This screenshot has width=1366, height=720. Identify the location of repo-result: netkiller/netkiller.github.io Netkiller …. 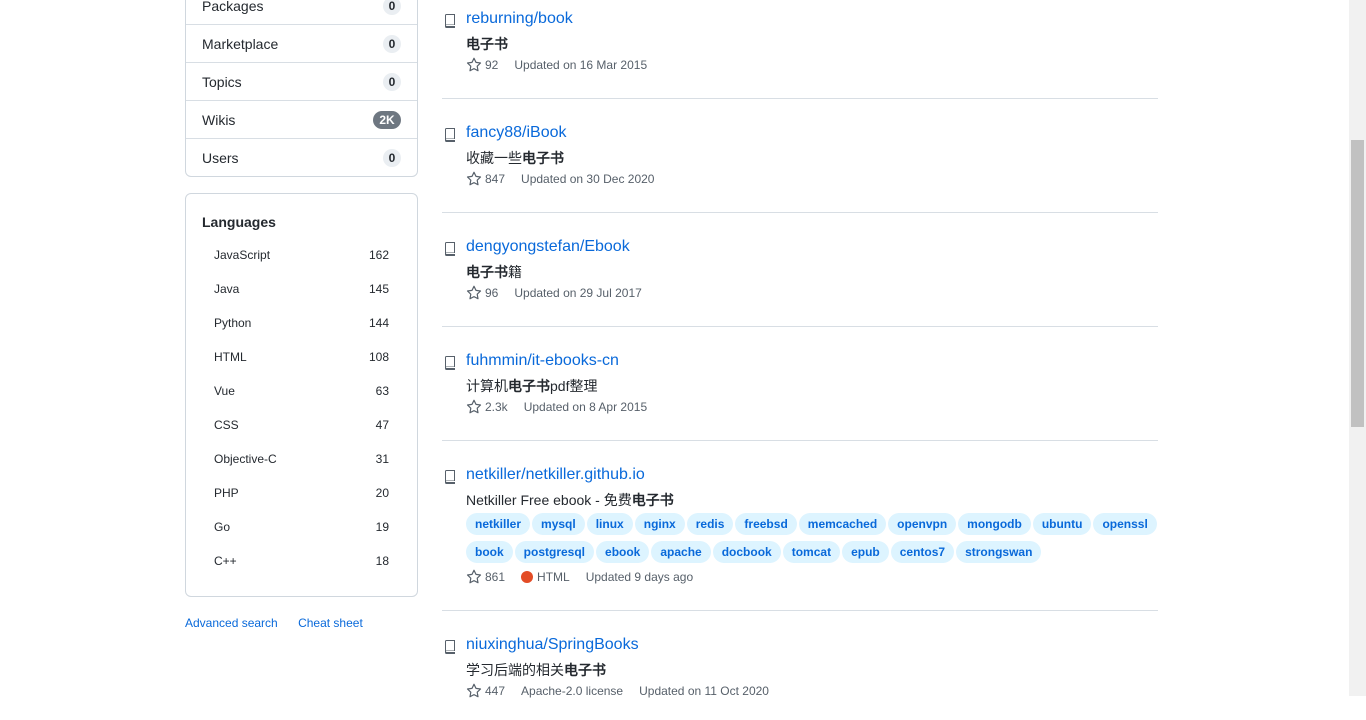
(800, 525).